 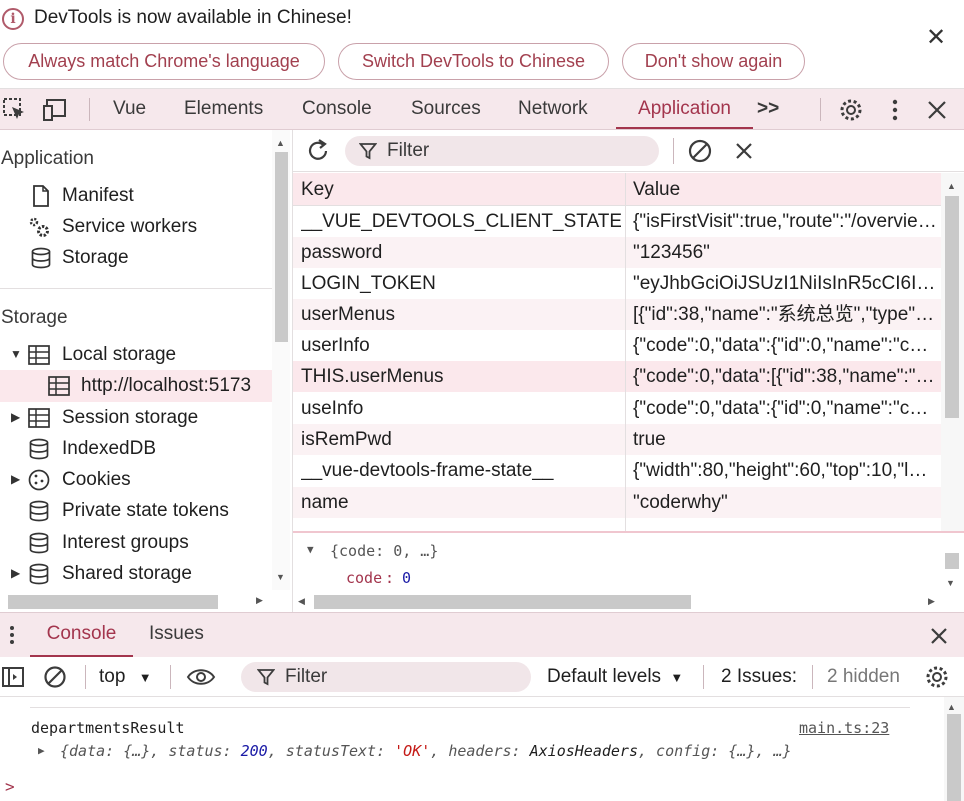 What do you see at coordinates (768, 109) in the screenshot?
I see `more-tabs-icon: >>` at bounding box center [768, 109].